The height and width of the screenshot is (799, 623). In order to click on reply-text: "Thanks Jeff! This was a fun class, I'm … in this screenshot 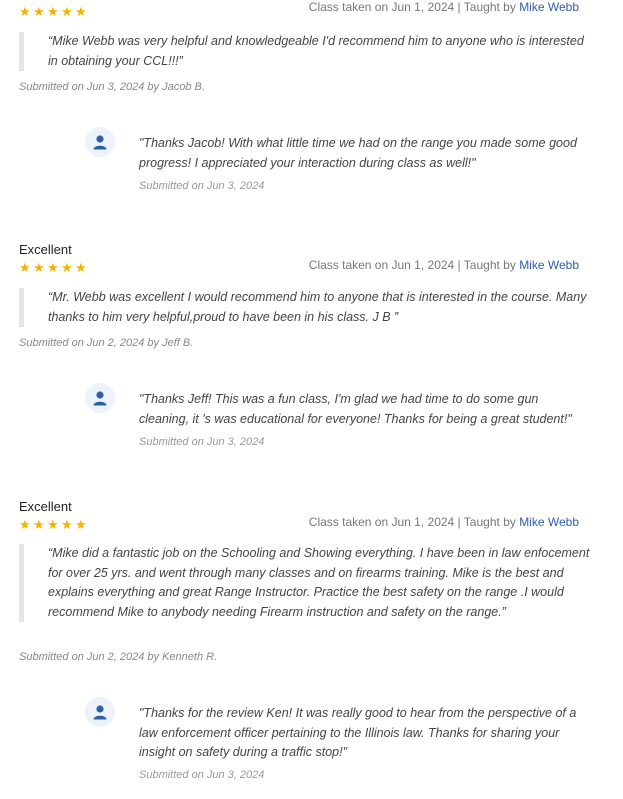, I will do `click(355, 409)`.